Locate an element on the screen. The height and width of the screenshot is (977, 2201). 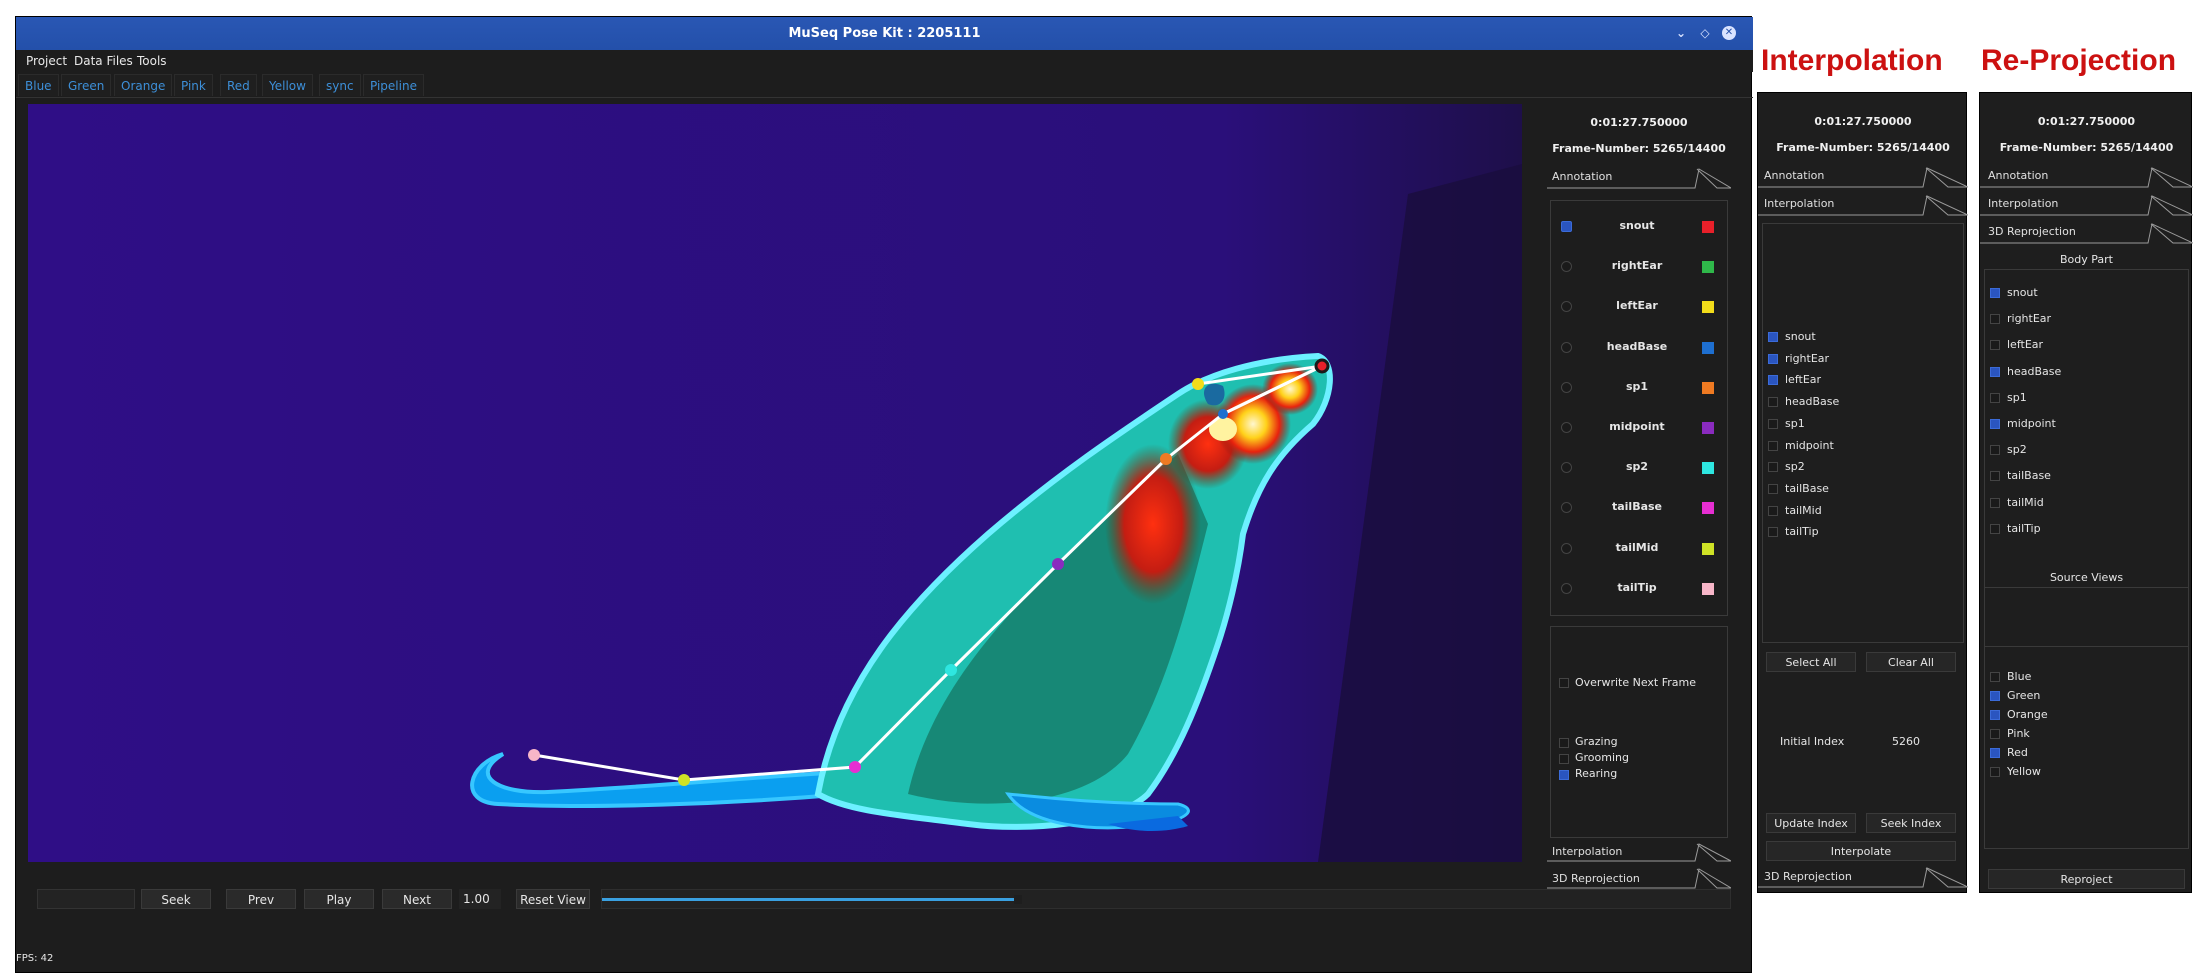
body-part-midpoint-radio is located at coordinates (1566, 427).